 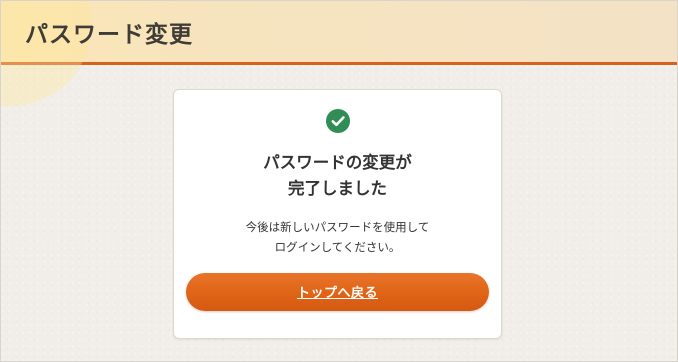 I want to click on check-circle-icon, so click(x=338, y=121).